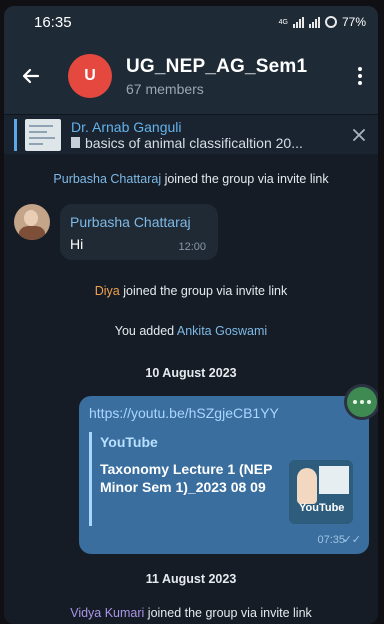 The image size is (384, 624). What do you see at coordinates (130, 222) in the screenshot?
I see `sender-name: Purbasha Chattaraj` at bounding box center [130, 222].